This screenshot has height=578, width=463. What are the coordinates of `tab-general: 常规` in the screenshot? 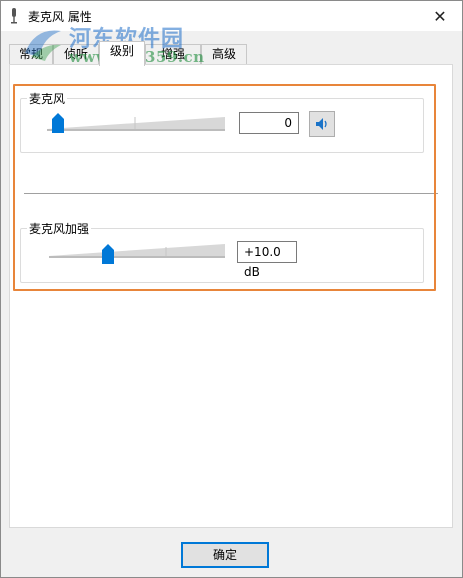 It's located at (31, 54).